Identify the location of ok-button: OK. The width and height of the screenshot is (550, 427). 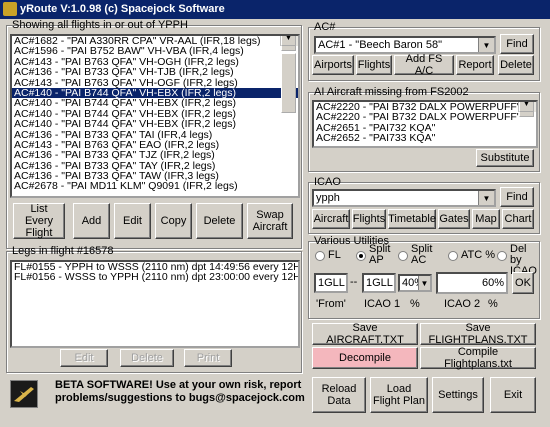
(523, 283).